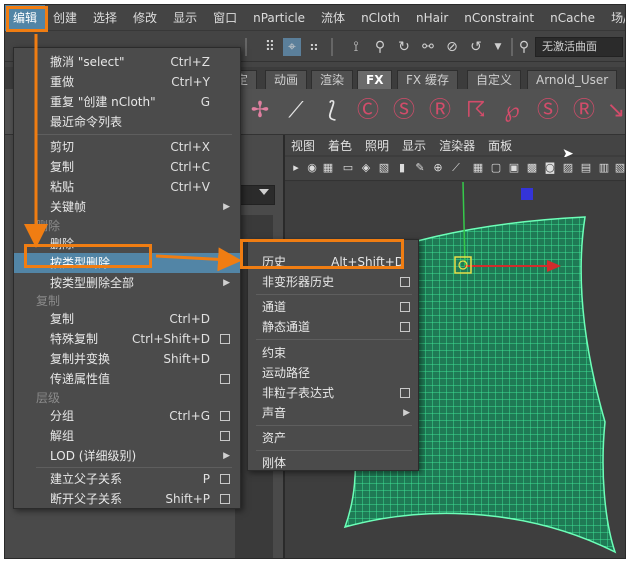 Image resolution: width=630 pixels, height=565 pixels. Describe the element at coordinates (377, 145) in the screenshot. I see `vp-menu-lighting: 照明` at that location.